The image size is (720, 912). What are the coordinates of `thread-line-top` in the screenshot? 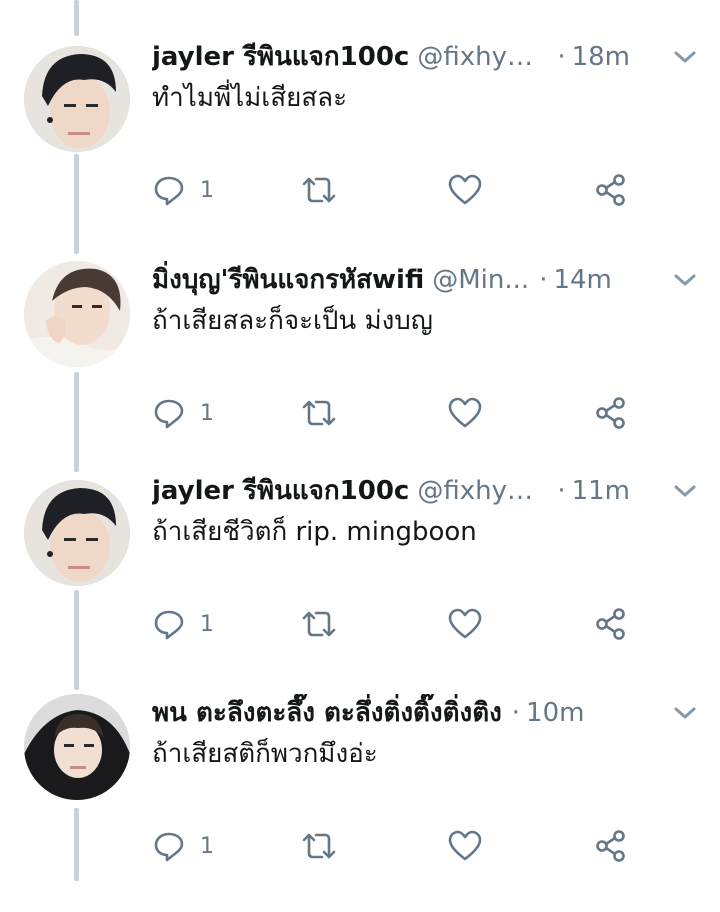 It's located at (76, 18).